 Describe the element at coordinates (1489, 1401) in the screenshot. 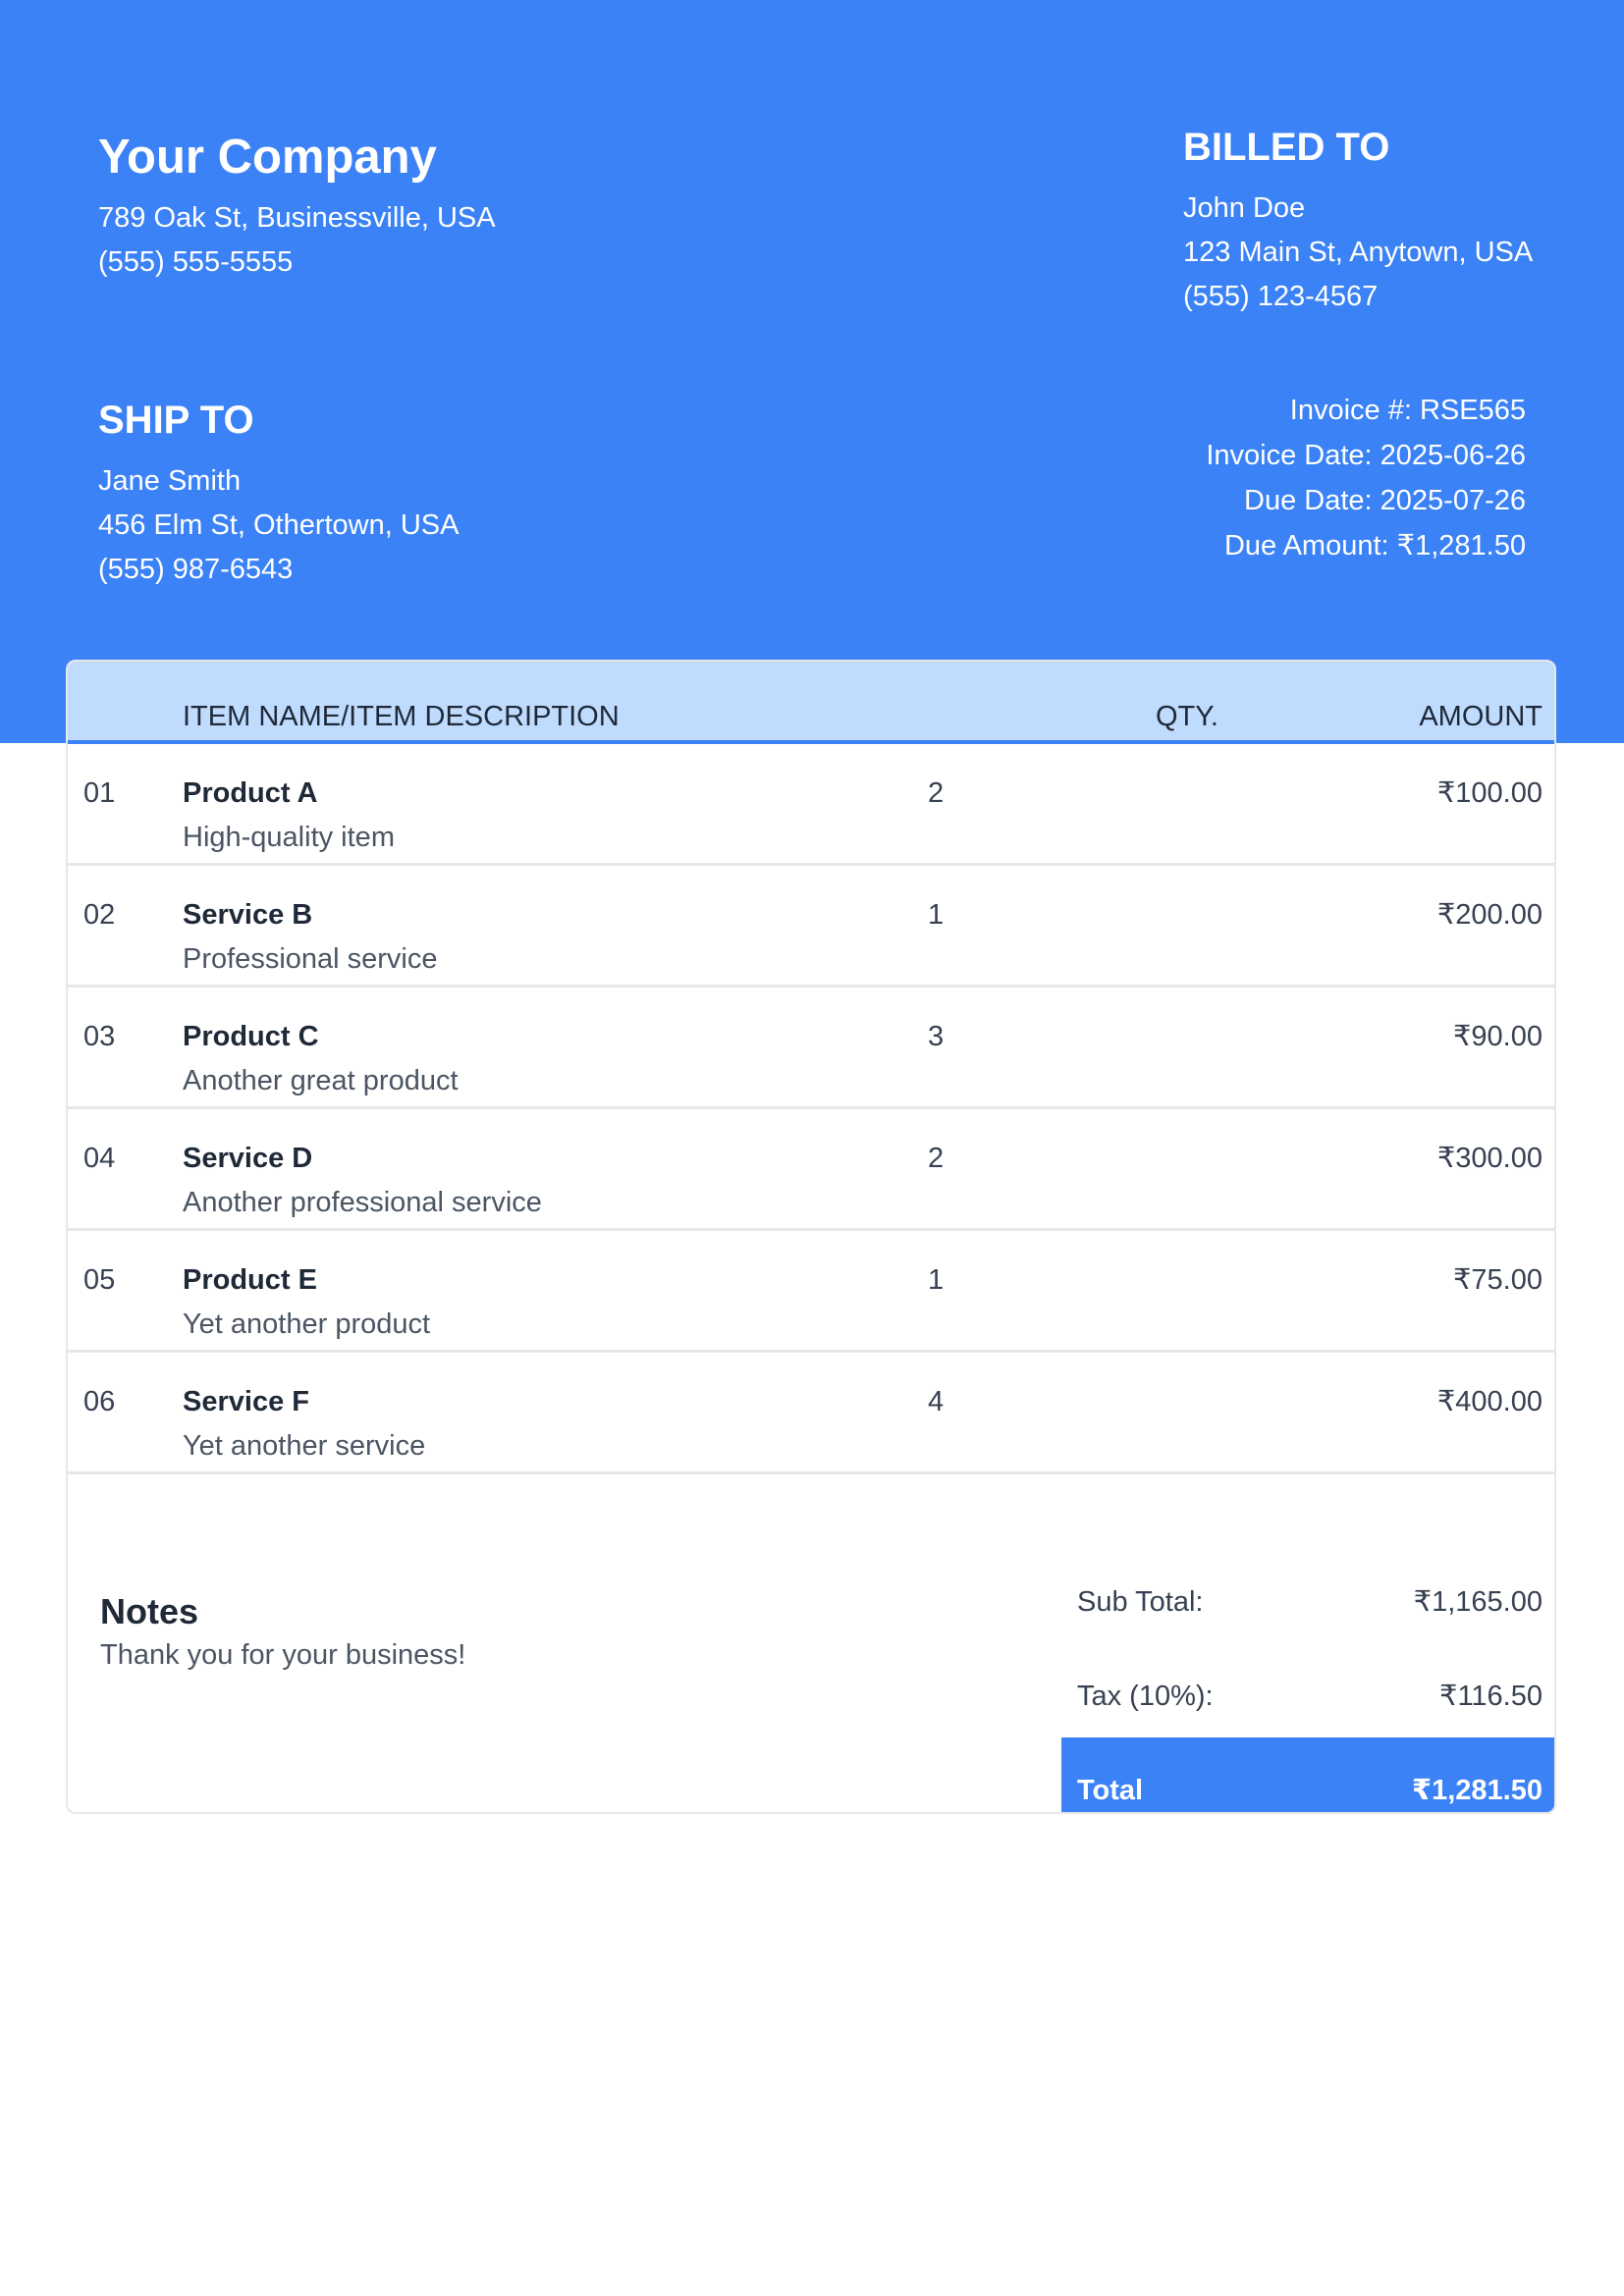

I see `item-amount: ₹400.00` at that location.